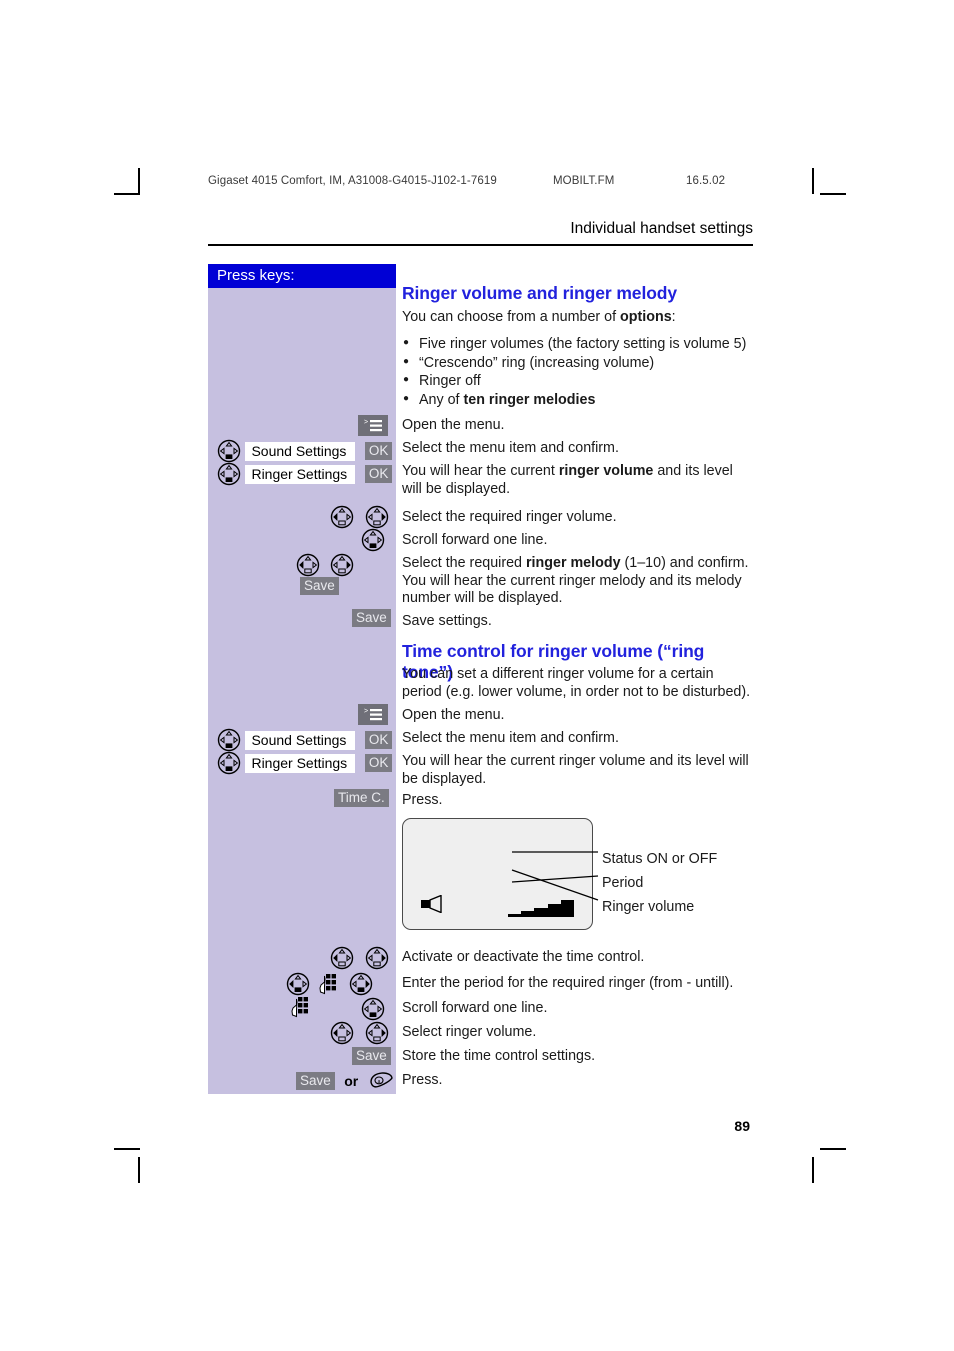  I want to click on option-text: “Crescendo” ring (increasing volume), so click(537, 362).